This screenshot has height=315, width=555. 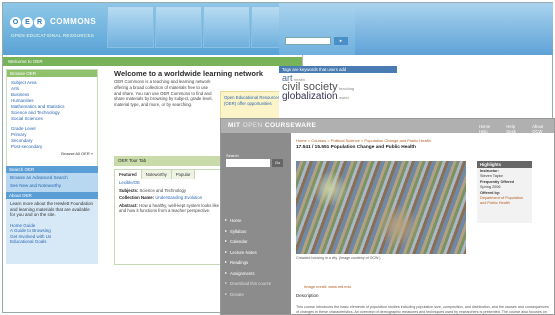 What do you see at coordinates (152, 61) in the screenshot?
I see `green-welcome-bar: Welcome to OER` at bounding box center [152, 61].